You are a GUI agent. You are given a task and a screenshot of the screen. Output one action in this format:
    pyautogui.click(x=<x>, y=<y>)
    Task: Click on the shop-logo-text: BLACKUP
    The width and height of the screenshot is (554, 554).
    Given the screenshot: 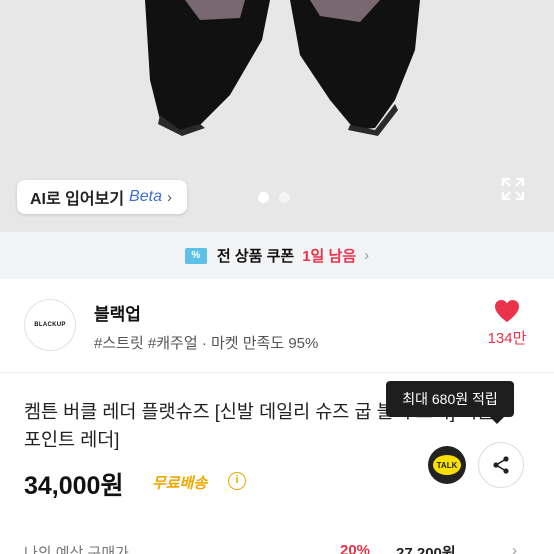 What is the action you would take?
    pyautogui.click(x=50, y=325)
    